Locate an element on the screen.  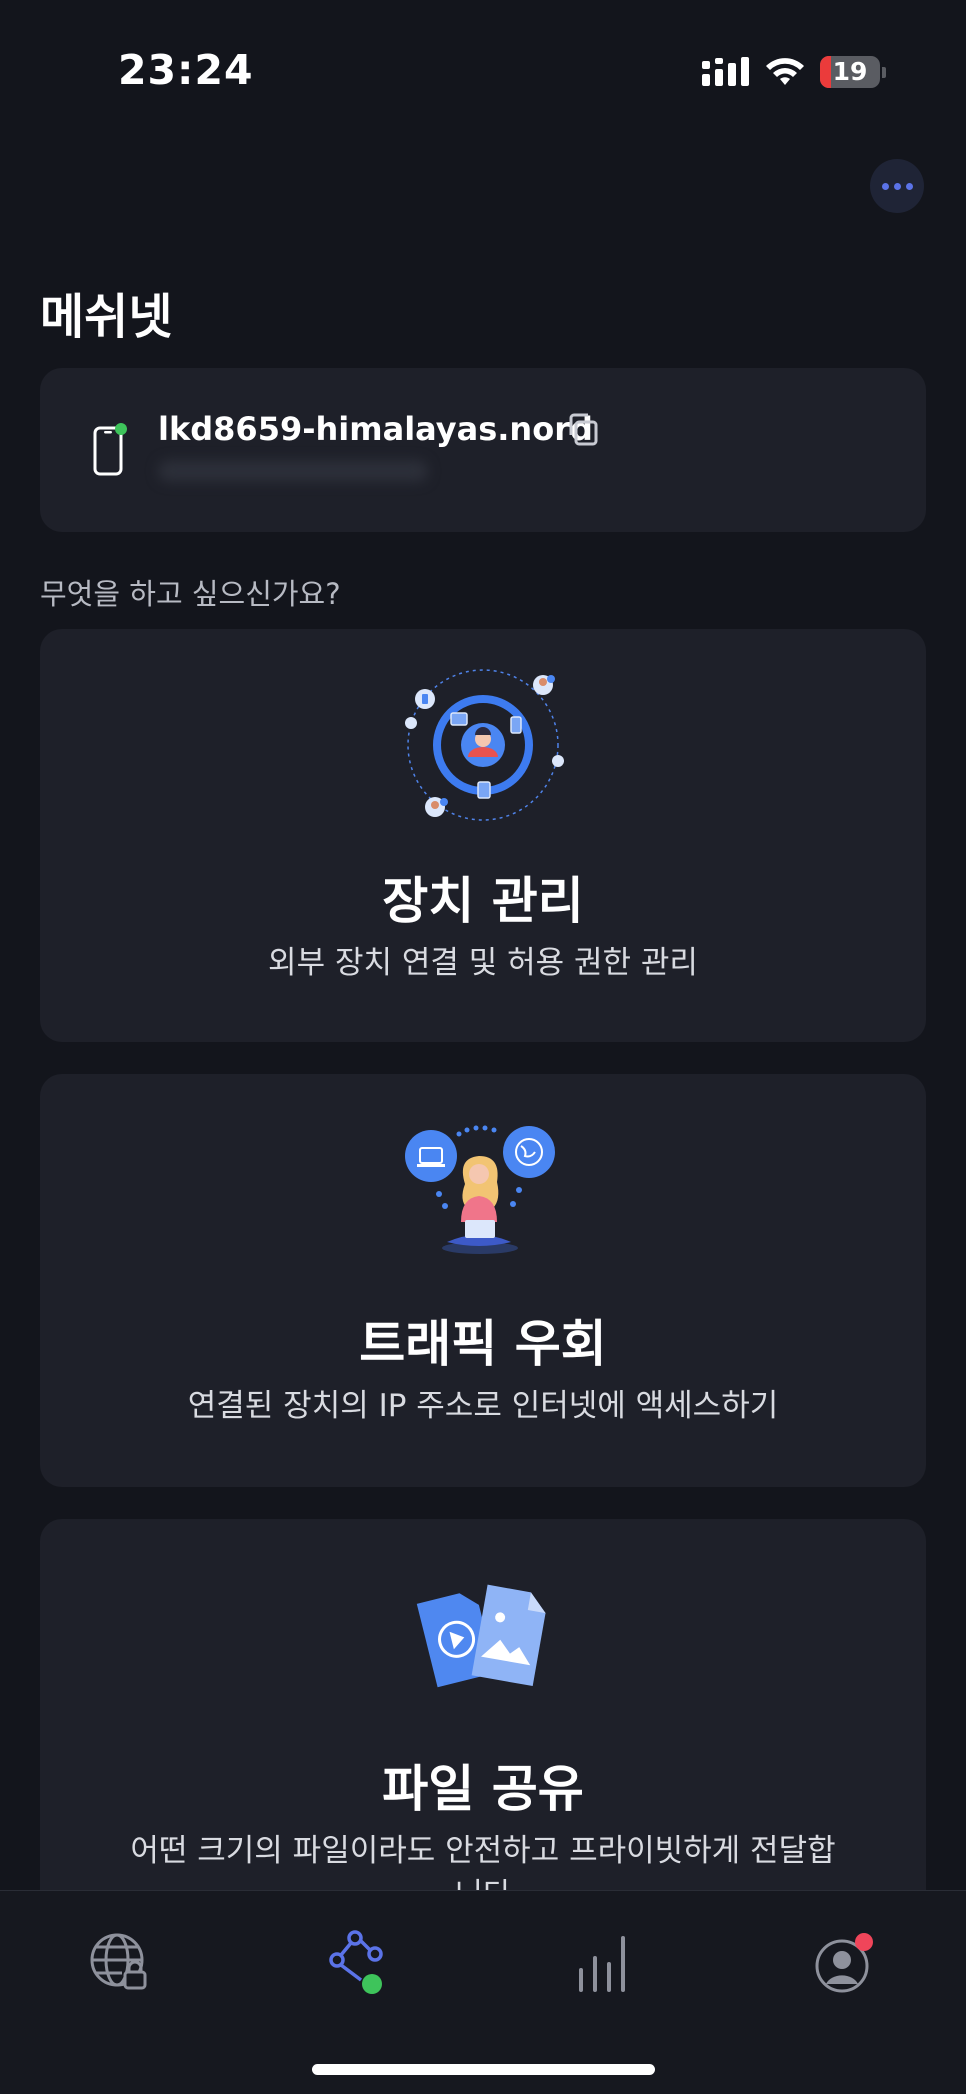
home-indicator is located at coordinates (483, 2069).